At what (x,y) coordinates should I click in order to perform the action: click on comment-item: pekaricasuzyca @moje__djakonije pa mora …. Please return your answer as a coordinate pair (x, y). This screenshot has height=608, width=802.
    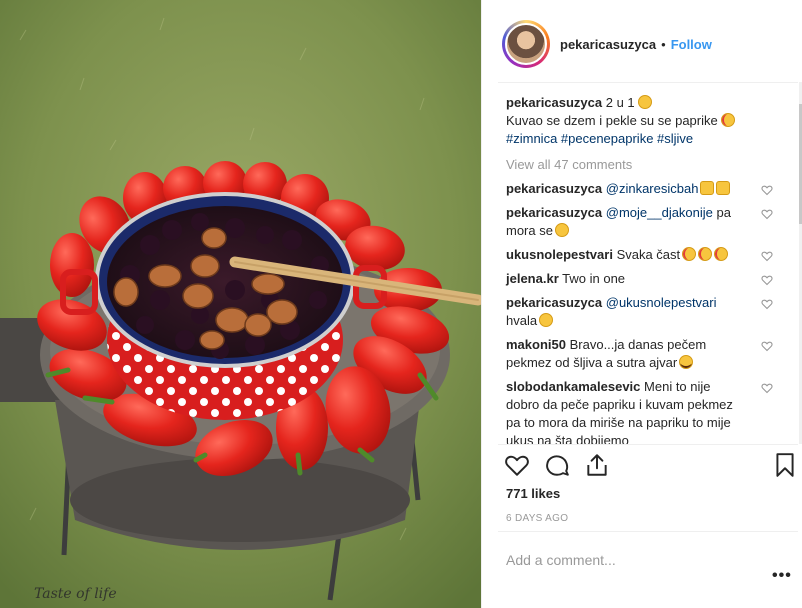
    Looking at the image, I should click on (651, 222).